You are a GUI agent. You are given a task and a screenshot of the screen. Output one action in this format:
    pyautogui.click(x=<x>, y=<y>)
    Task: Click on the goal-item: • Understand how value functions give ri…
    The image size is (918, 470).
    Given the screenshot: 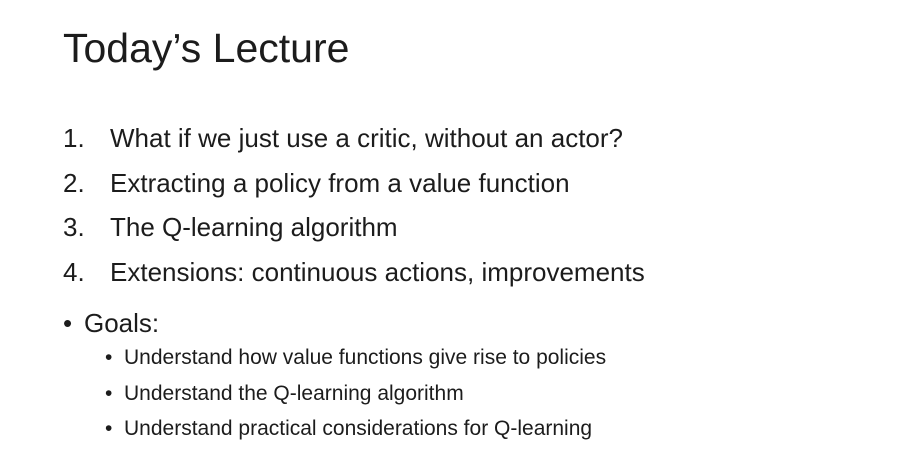 What is the action you would take?
    pyautogui.click(x=355, y=358)
    